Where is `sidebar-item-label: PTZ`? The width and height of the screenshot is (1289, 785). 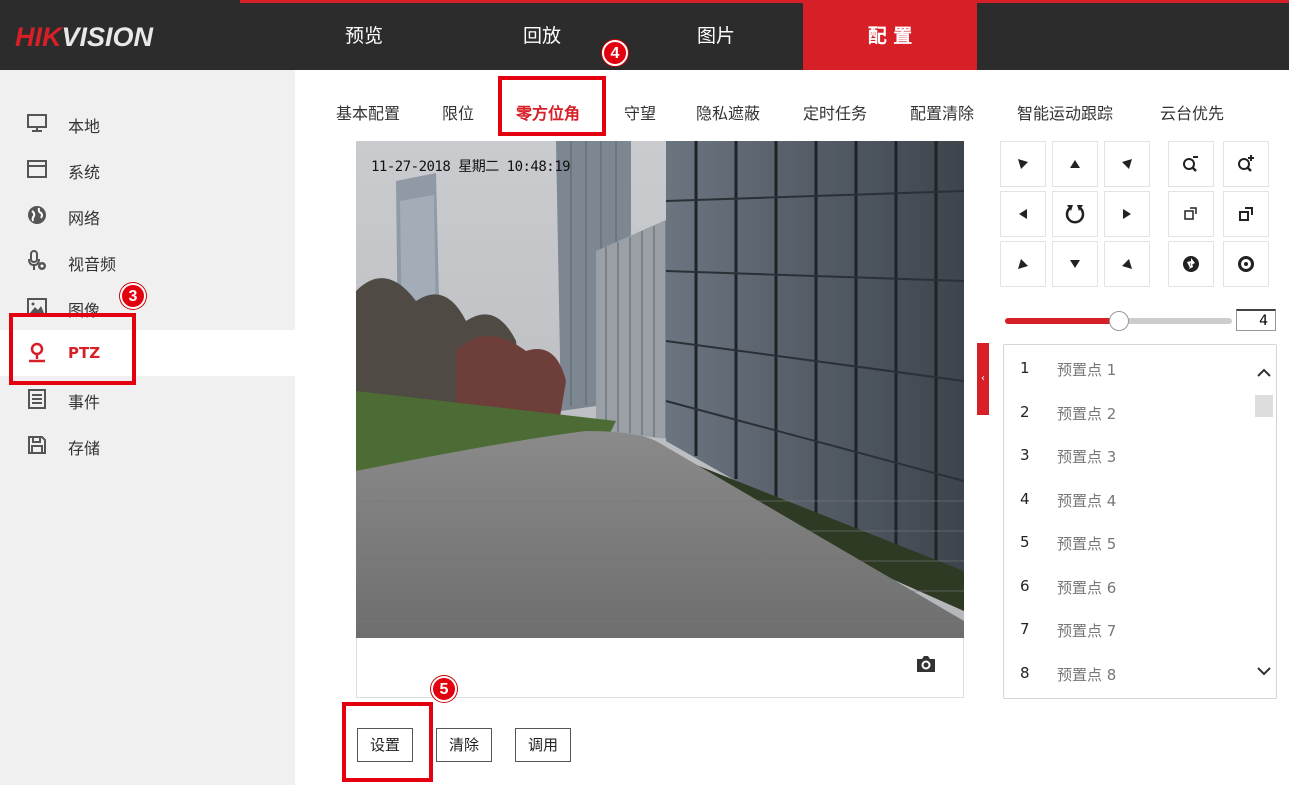
sidebar-item-label: PTZ is located at coordinates (84, 353).